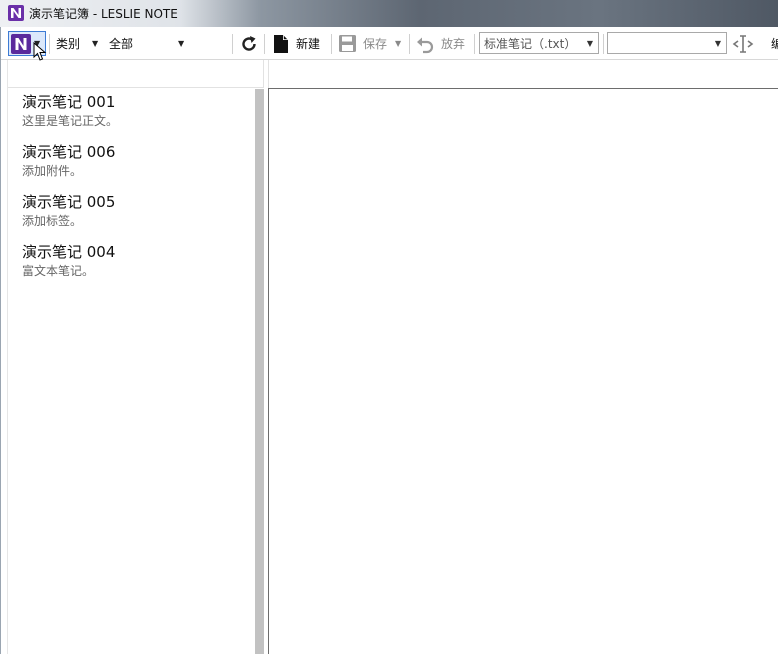 This screenshot has height=654, width=778. What do you see at coordinates (425, 45) in the screenshot?
I see `undo-icon` at bounding box center [425, 45].